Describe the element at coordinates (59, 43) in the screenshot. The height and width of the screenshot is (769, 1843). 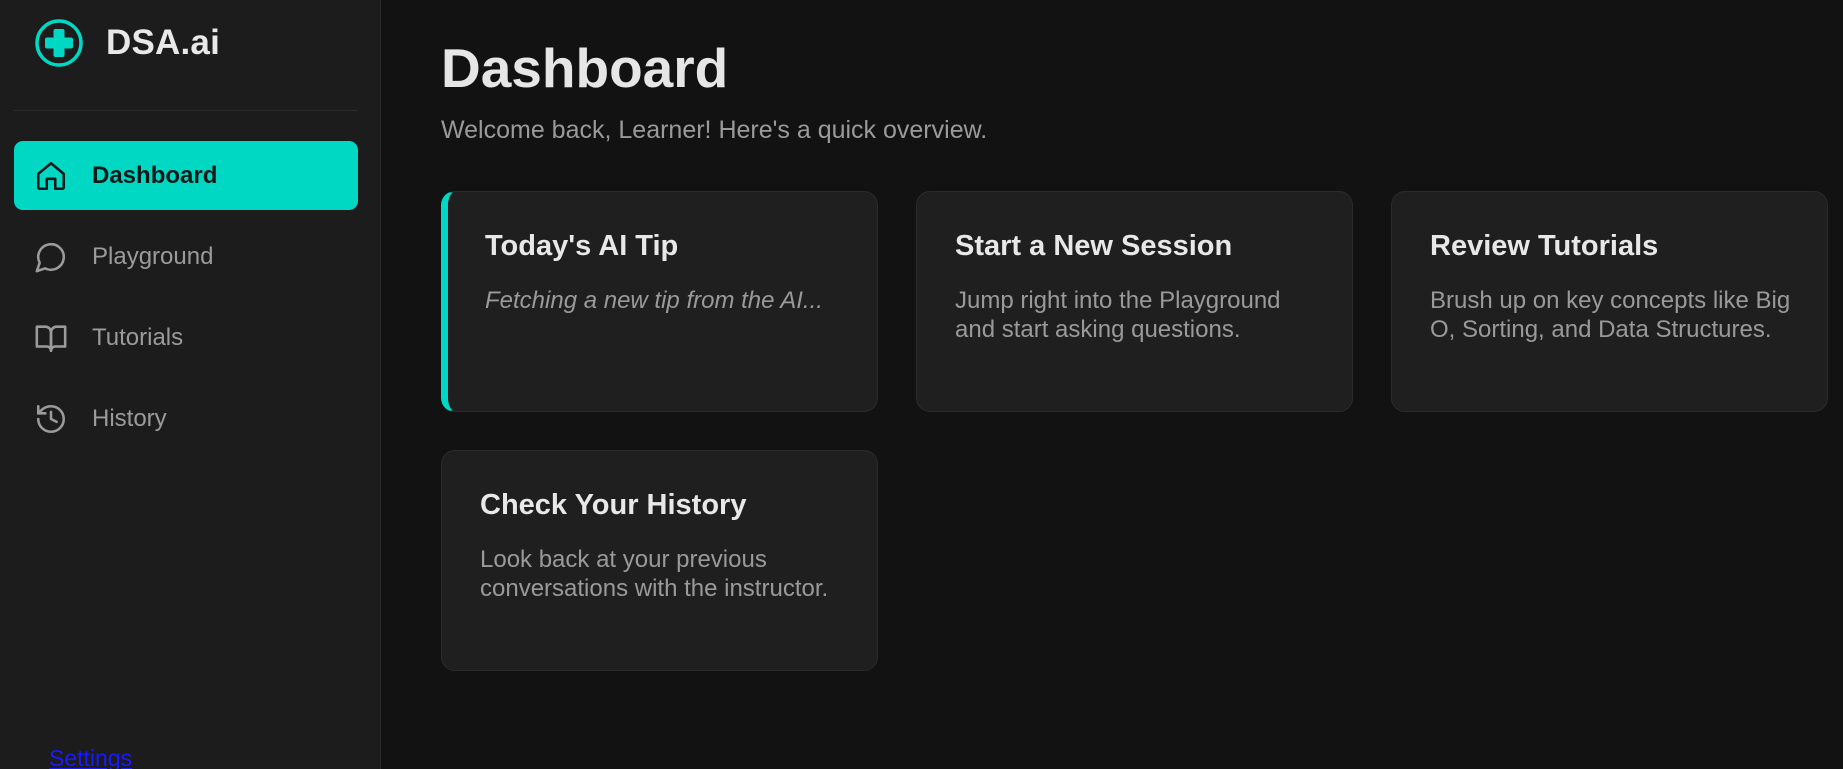
I see `plus-circle-icon` at that location.